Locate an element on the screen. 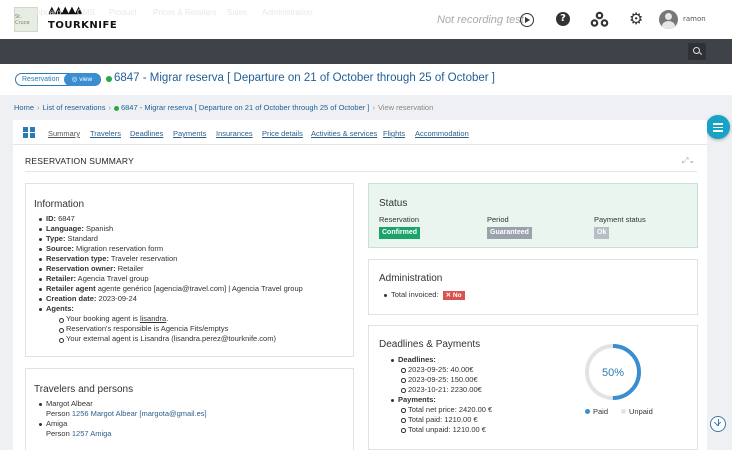 The width and height of the screenshot is (732, 450). nav-sales: Sales is located at coordinates (237, 12).